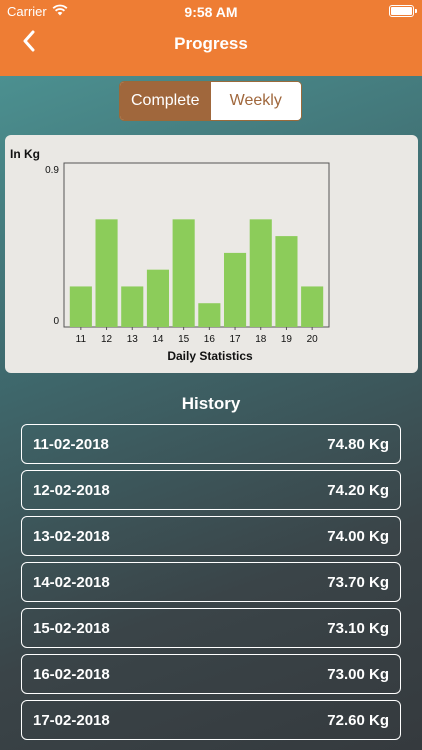 The width and height of the screenshot is (422, 750). What do you see at coordinates (81, 339) in the screenshot?
I see `x-tick-label: 11` at bounding box center [81, 339].